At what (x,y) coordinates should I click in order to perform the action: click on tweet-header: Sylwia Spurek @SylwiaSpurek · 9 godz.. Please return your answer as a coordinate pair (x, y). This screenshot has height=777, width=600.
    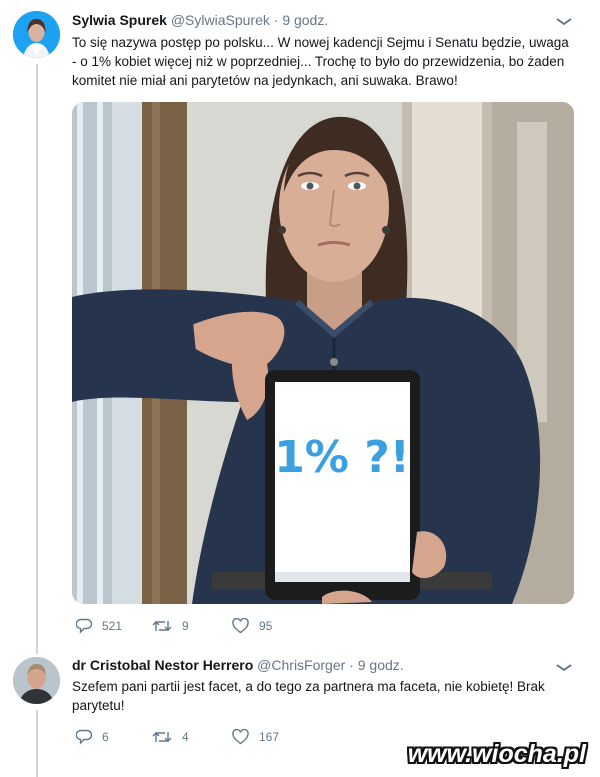
    Looking at the image, I should click on (200, 20).